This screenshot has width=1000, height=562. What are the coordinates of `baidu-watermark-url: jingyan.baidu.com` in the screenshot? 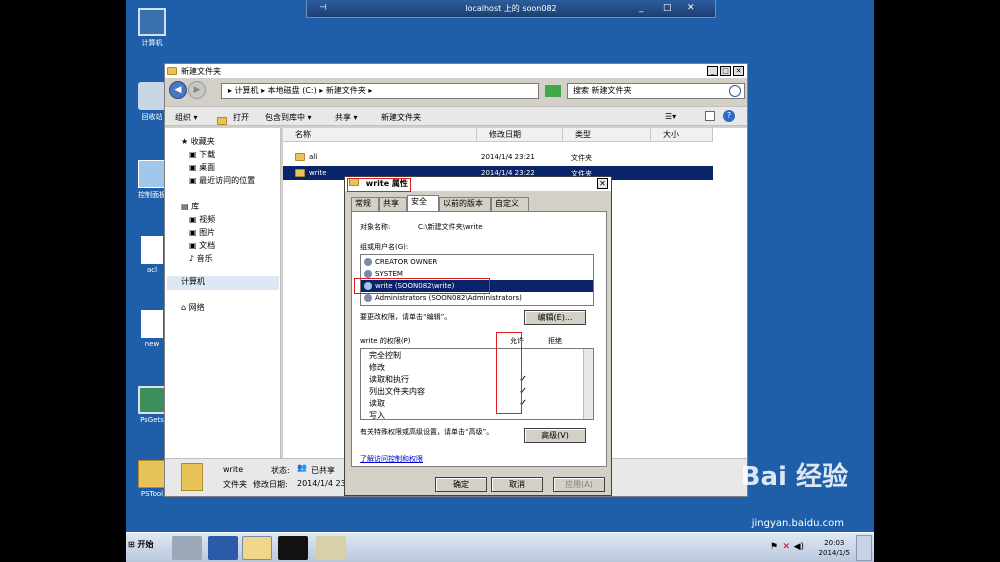 It's located at (797, 523).